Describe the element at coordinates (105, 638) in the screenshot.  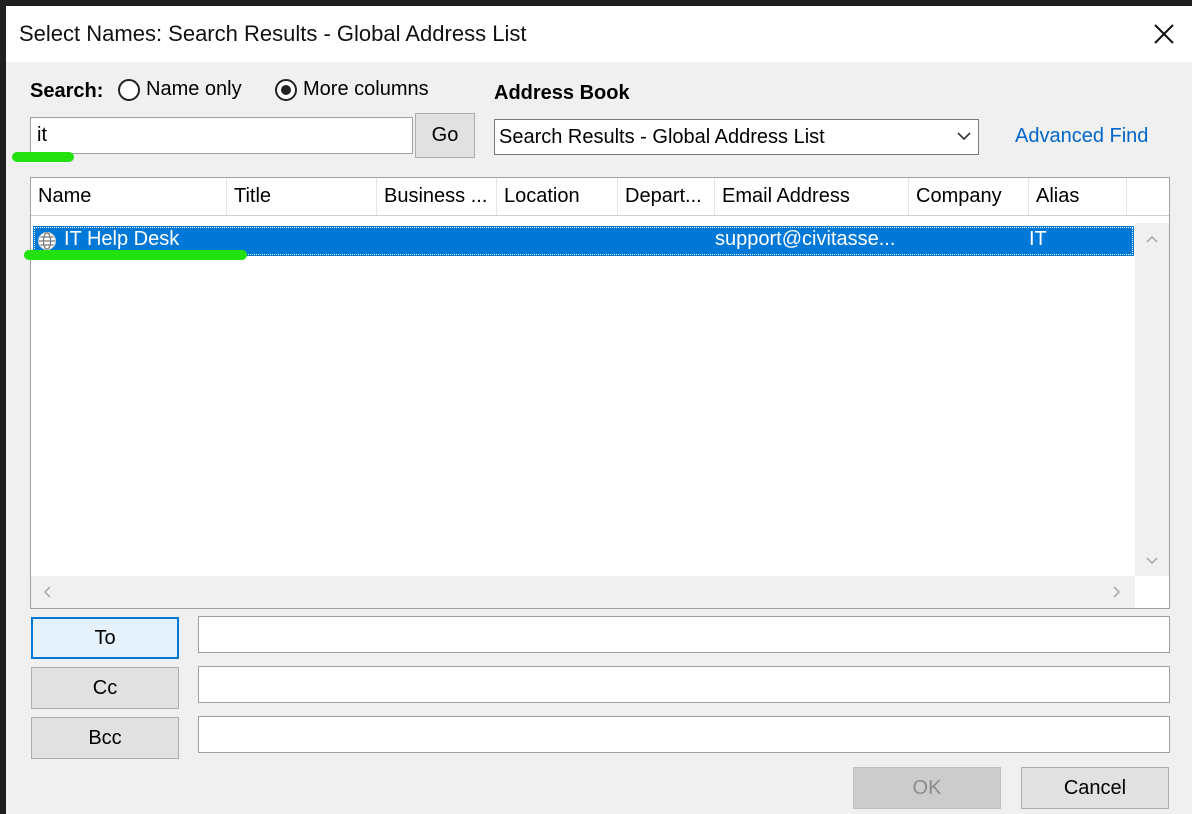
I see `to-button: To` at that location.